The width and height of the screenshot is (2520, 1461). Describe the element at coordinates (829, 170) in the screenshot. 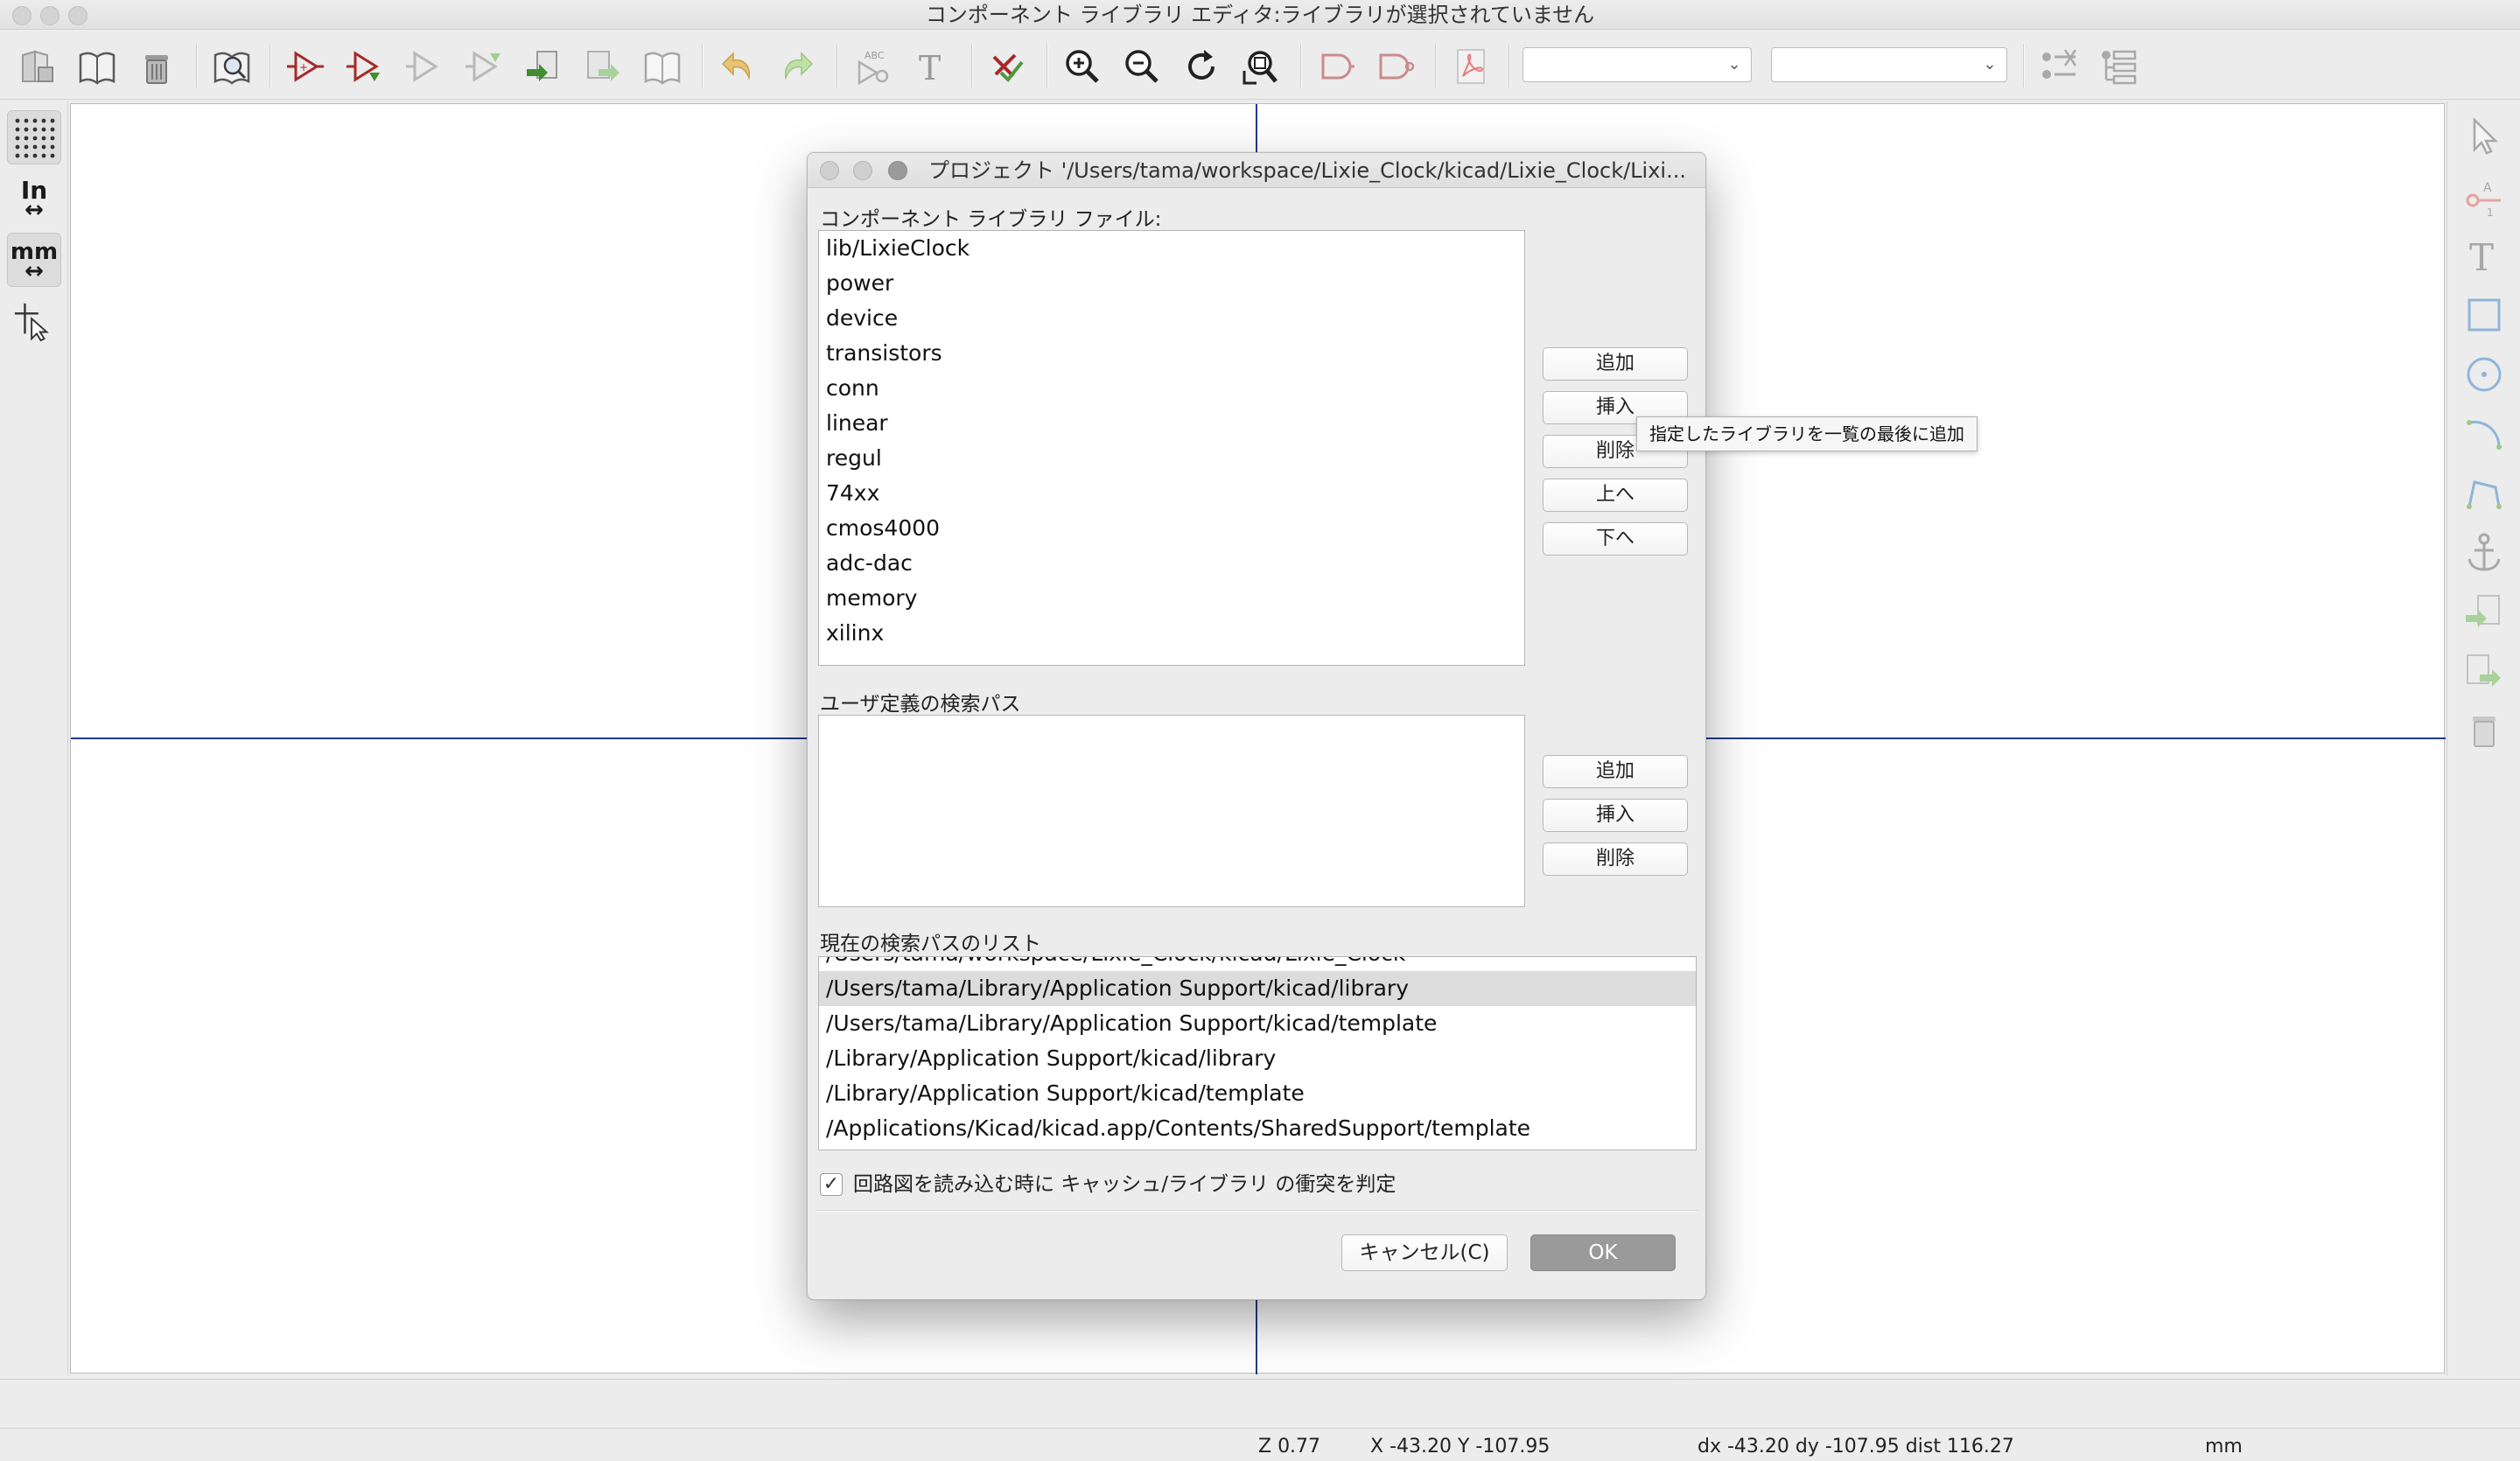

I see `dialog-close-button` at that location.